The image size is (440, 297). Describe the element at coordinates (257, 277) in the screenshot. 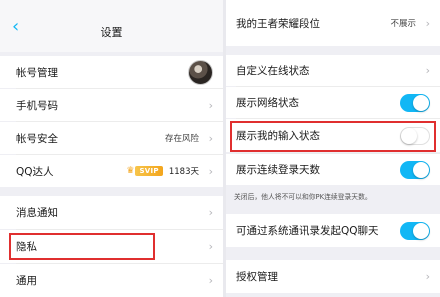

I see `authorization-management-label: 授权管理` at that location.